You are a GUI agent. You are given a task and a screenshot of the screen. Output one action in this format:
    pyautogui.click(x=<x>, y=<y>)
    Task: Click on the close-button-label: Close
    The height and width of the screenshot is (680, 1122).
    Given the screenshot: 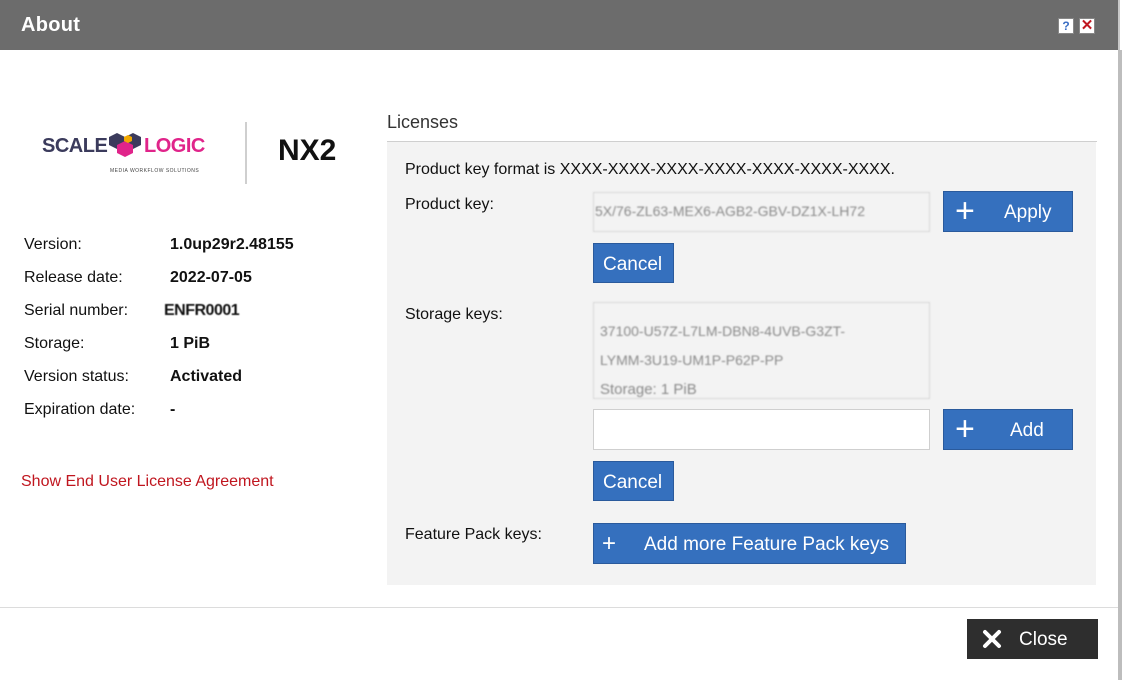 What is the action you would take?
    pyautogui.click(x=1043, y=639)
    